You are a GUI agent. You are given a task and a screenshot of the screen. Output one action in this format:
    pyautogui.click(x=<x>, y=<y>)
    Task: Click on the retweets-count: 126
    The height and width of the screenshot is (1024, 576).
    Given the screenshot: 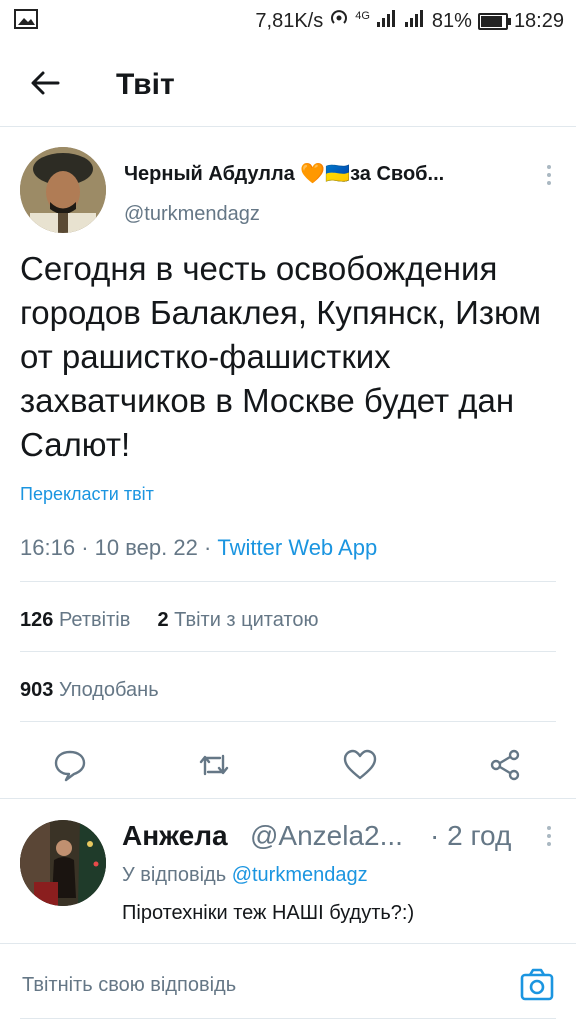 What is the action you would take?
    pyautogui.click(x=37, y=620)
    